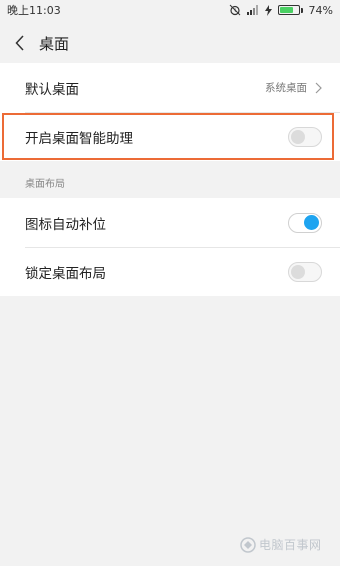 The image size is (340, 566). What do you see at coordinates (268, 10) in the screenshot?
I see `charging-icon` at bounding box center [268, 10].